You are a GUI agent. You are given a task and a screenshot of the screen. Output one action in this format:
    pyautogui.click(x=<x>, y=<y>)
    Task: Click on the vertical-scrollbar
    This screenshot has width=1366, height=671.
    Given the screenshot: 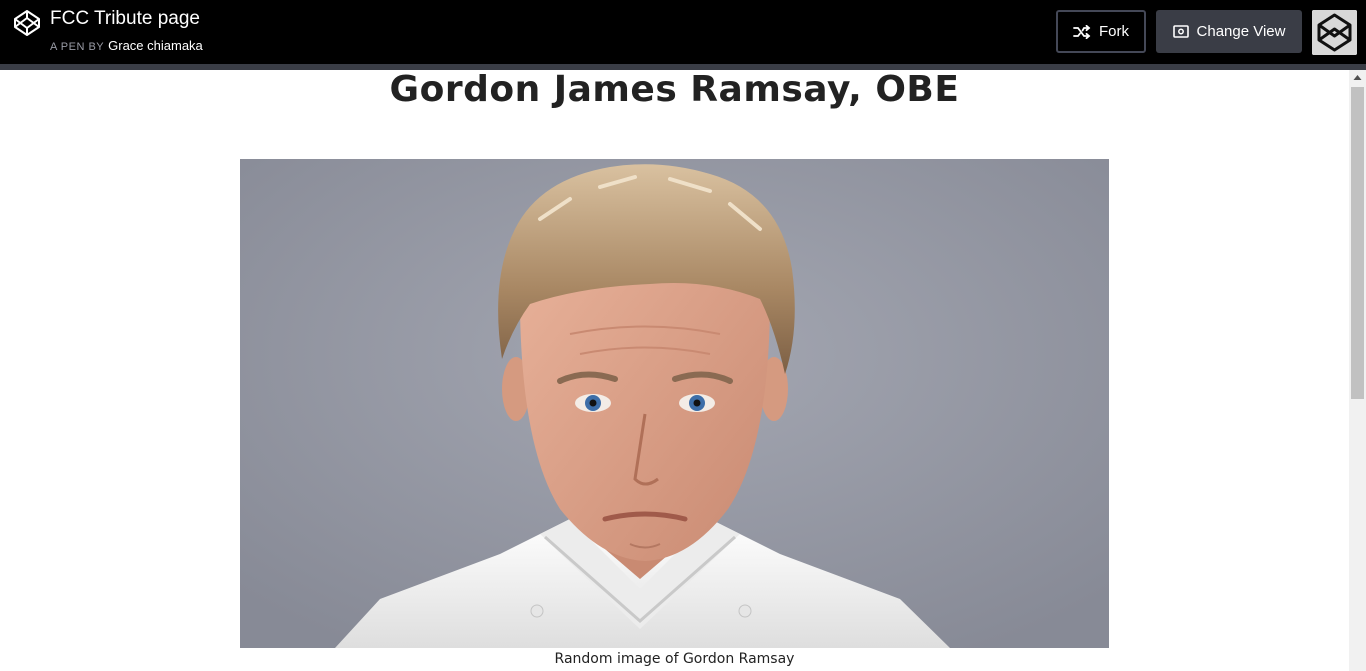 What is the action you would take?
    pyautogui.click(x=1357, y=370)
    